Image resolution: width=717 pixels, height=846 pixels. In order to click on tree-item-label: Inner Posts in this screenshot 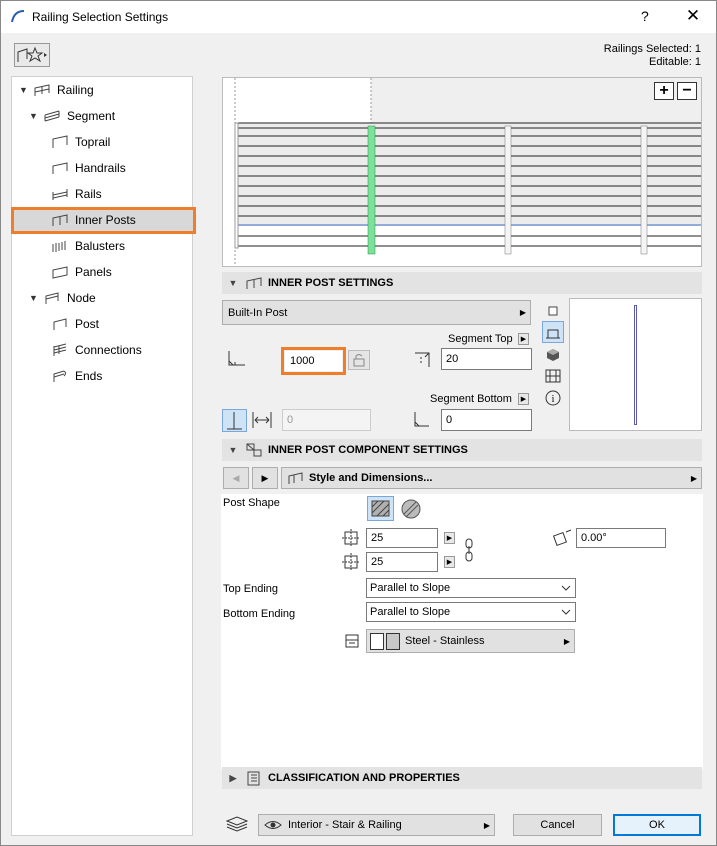, I will do `click(105, 220)`.